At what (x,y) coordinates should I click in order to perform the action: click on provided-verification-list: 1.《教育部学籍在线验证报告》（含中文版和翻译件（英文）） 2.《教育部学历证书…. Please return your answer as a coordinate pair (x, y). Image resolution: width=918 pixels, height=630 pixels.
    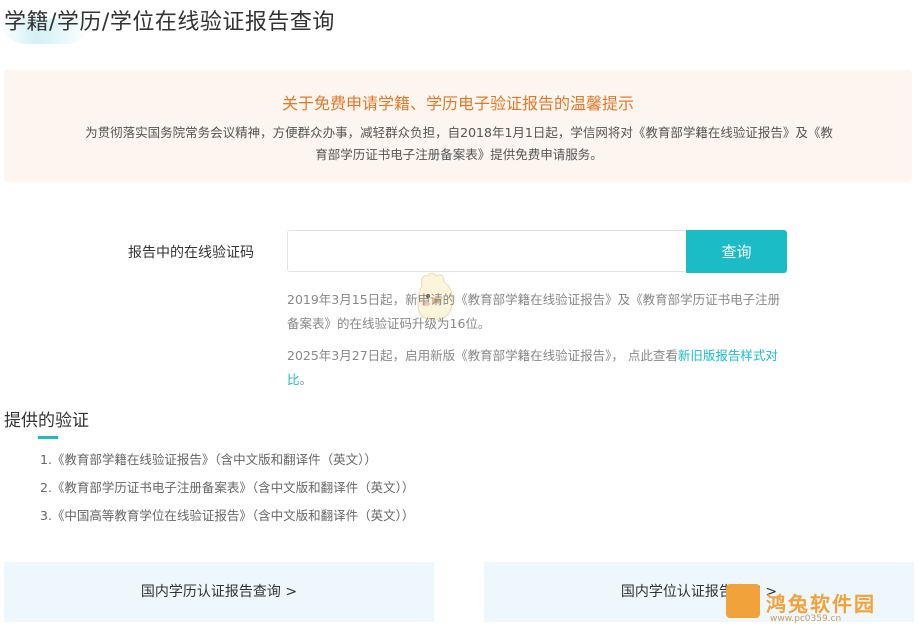
    Looking at the image, I should click on (227, 490).